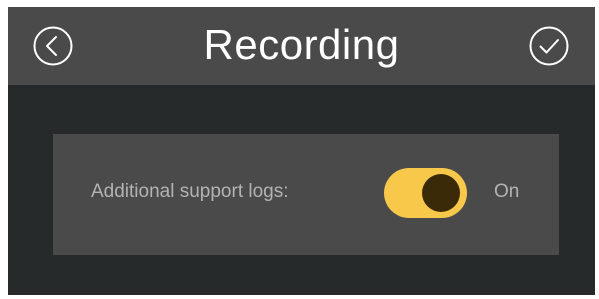 Image resolution: width=599 pixels, height=299 pixels. I want to click on toggle-knob, so click(441, 193).